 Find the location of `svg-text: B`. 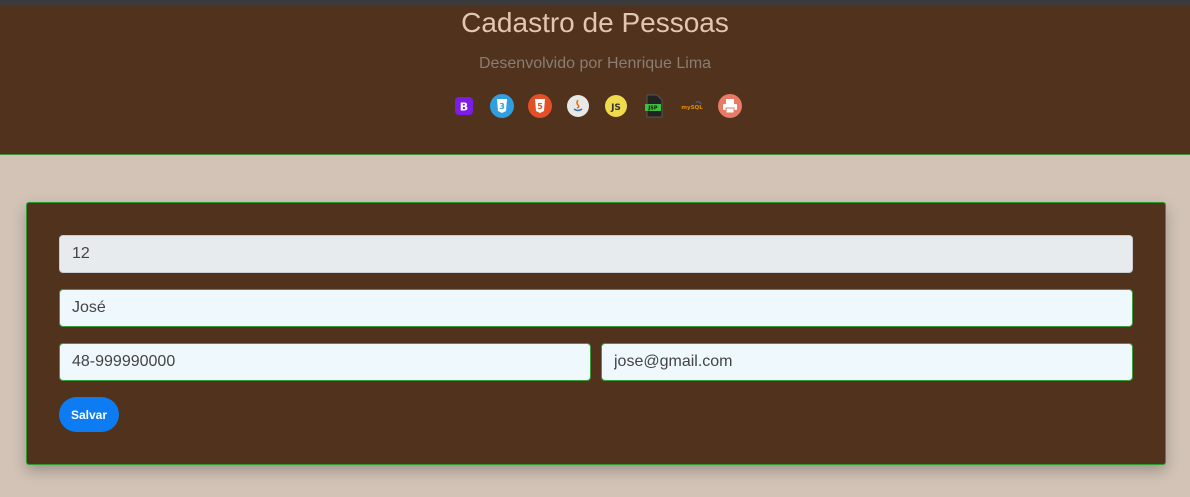

svg-text: B is located at coordinates (464, 107).